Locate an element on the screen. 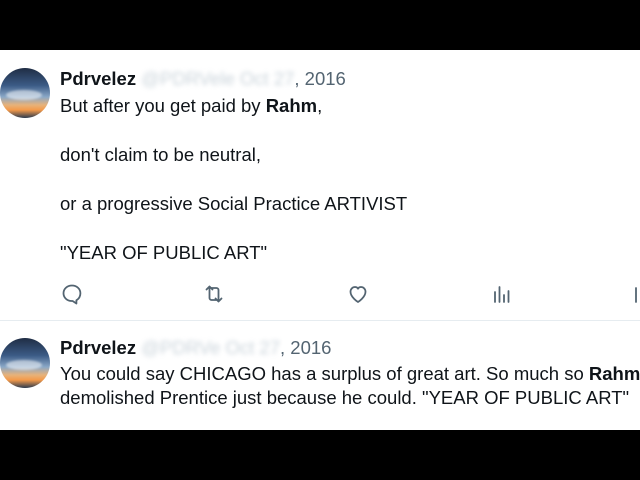 The height and width of the screenshot is (480, 640). retweet-icon is located at coordinates (214, 294).